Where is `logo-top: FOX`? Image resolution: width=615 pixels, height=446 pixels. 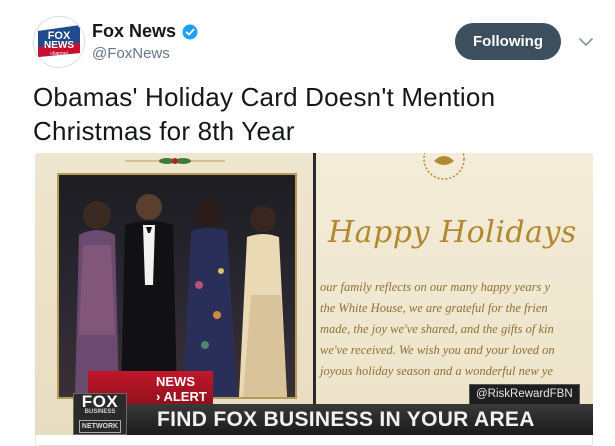
logo-top: FOX is located at coordinates (100, 401).